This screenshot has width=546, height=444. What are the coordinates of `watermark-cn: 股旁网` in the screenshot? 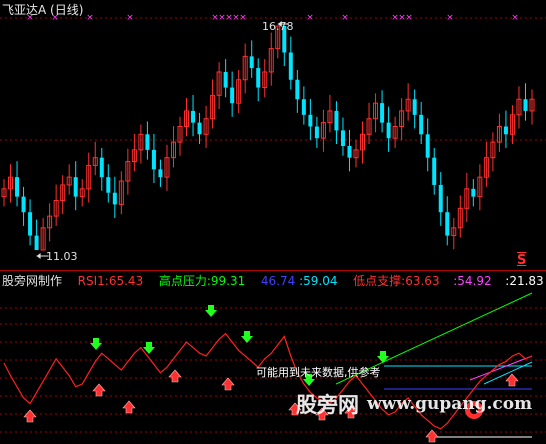 It's located at (327, 404).